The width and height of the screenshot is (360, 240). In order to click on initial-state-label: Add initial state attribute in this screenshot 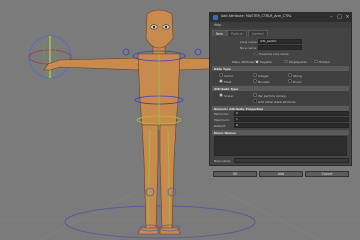, I will do `click(277, 101)`.